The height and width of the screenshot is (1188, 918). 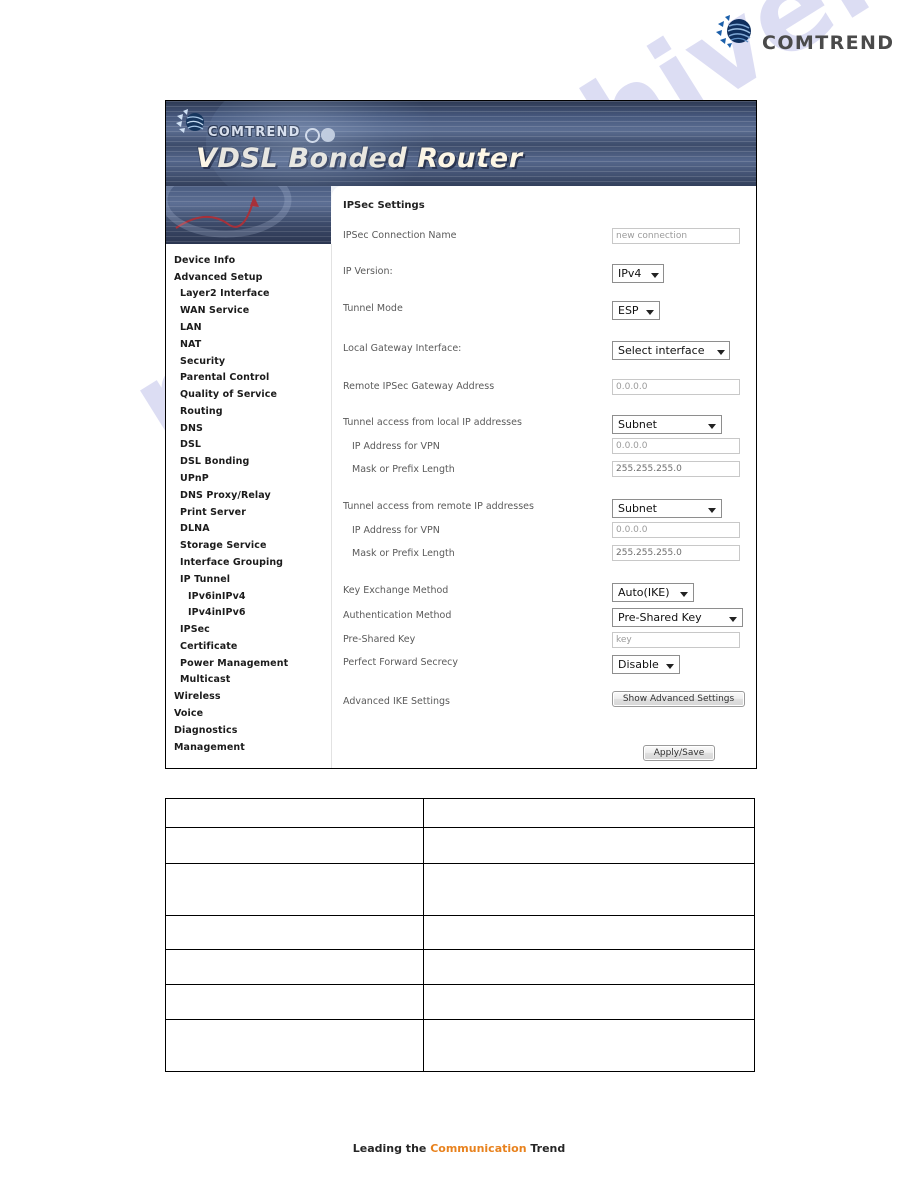 What do you see at coordinates (544, 532) in the screenshot?
I see `field-row-remote-ip-vpn: IP Address for VPN 0.0.0.0` at bounding box center [544, 532].